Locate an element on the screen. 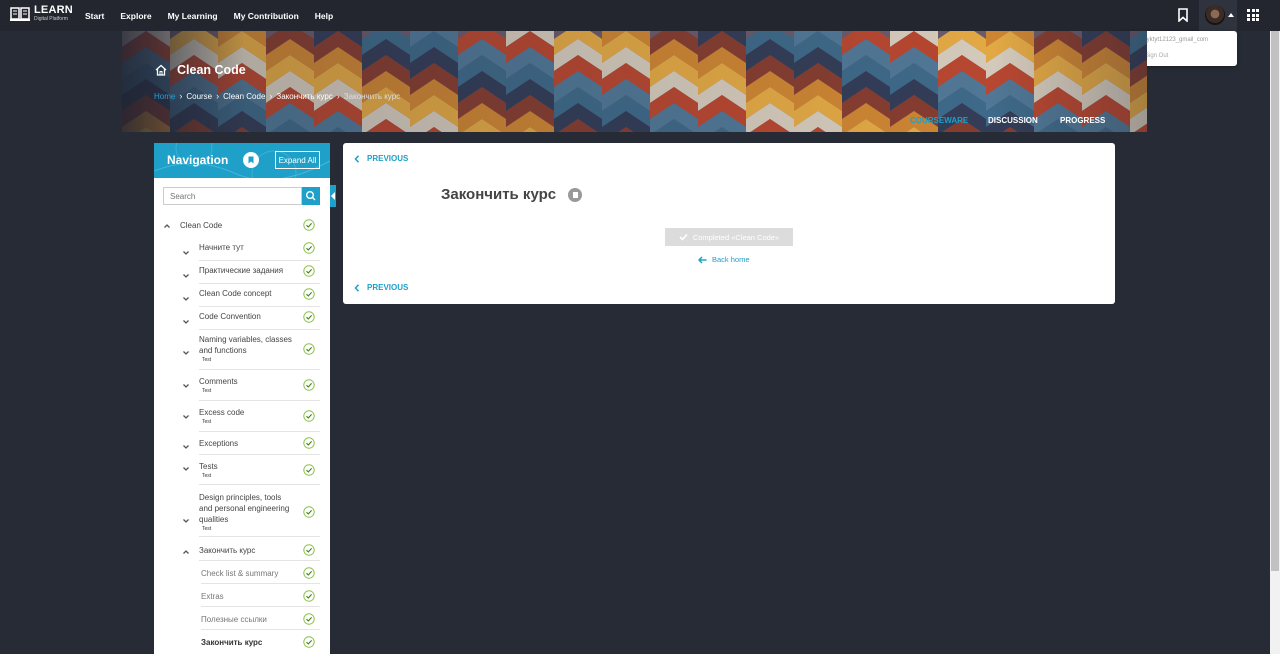 The height and width of the screenshot is (654, 1280). completed-label: Completed «Clean Code» is located at coordinates (736, 237).